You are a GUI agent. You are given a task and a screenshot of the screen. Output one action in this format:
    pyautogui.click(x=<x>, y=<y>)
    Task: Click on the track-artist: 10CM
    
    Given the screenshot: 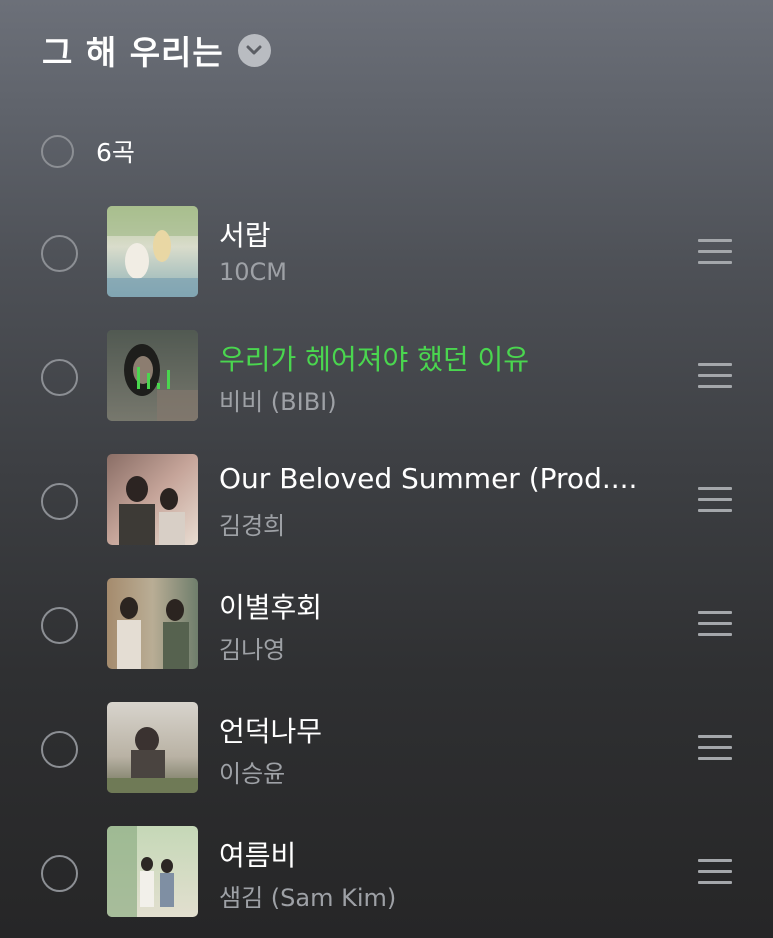 What is the action you would take?
    pyautogui.click(x=253, y=272)
    